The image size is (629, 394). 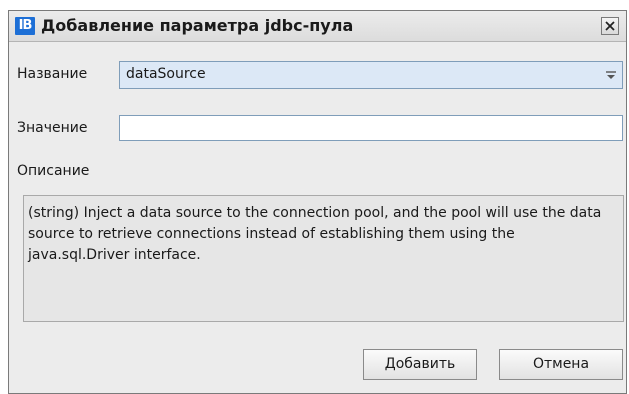 What do you see at coordinates (561, 364) in the screenshot?
I see `cancel-button: Отмена` at bounding box center [561, 364].